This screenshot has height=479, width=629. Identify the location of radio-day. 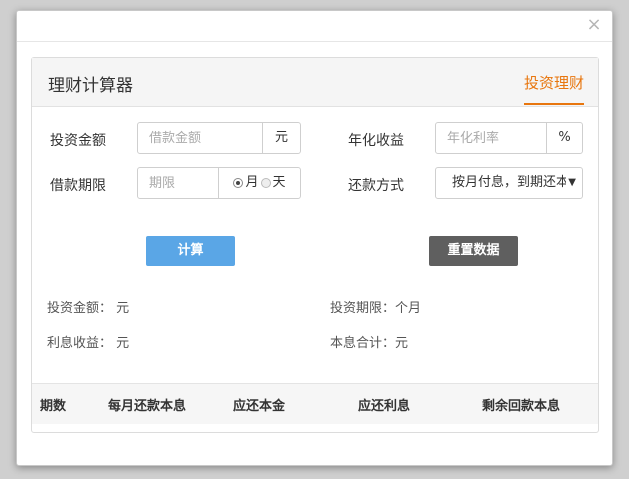
(265, 183).